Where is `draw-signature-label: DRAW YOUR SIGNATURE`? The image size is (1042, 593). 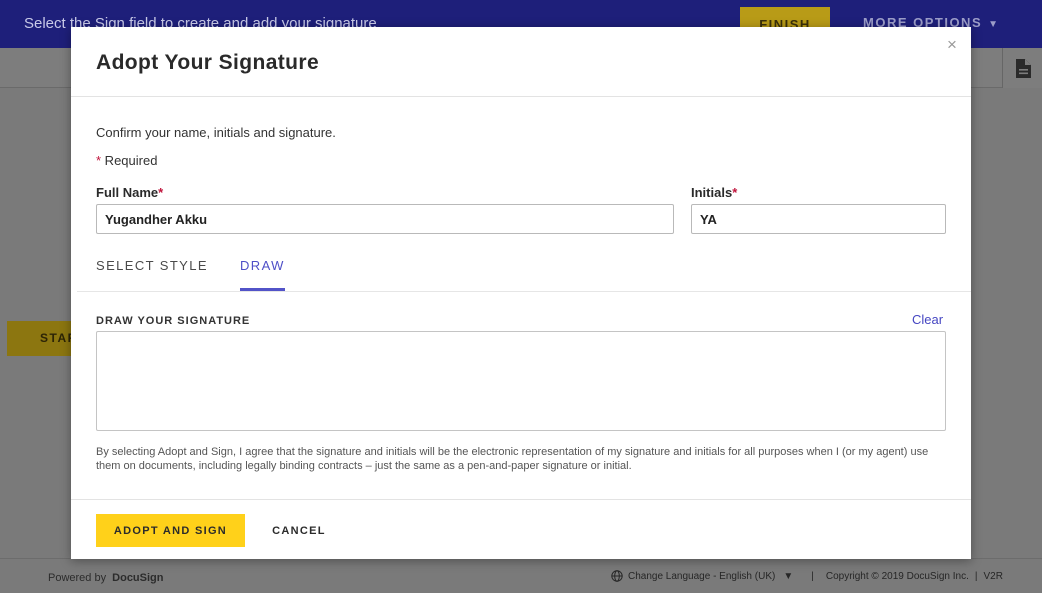 draw-signature-label: DRAW YOUR SIGNATURE is located at coordinates (173, 321).